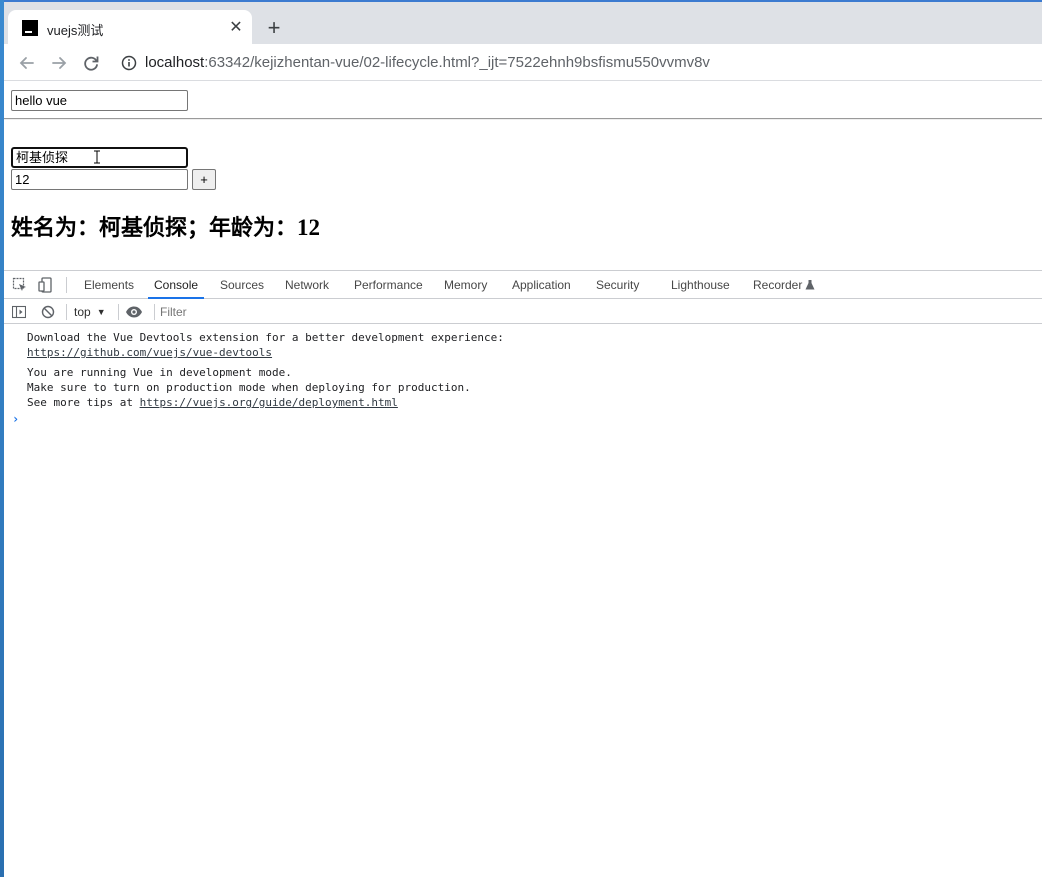 The width and height of the screenshot is (1042, 877). Describe the element at coordinates (91, 63) in the screenshot. I see `reload-icon` at that location.